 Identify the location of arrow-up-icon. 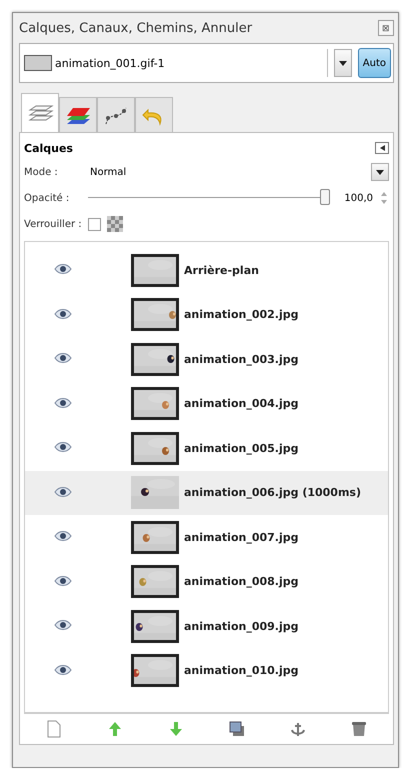
(115, 729).